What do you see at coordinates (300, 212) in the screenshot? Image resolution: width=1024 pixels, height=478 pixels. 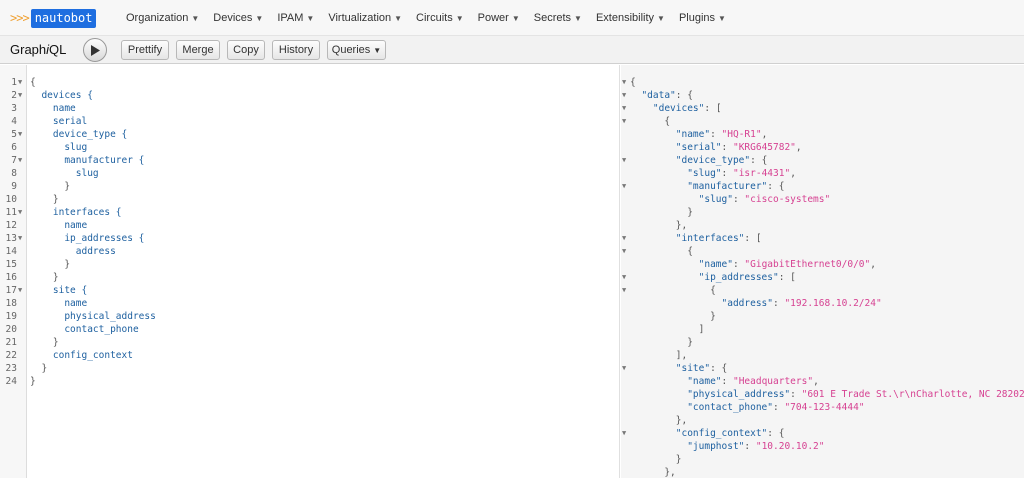 I see `query-line: 11 ▼ interfaces {` at bounding box center [300, 212].